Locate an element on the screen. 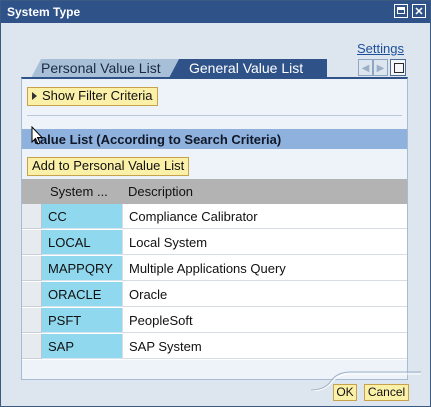 The height and width of the screenshot is (407, 431). cell-description: Compliance Calibrator is located at coordinates (264, 216).